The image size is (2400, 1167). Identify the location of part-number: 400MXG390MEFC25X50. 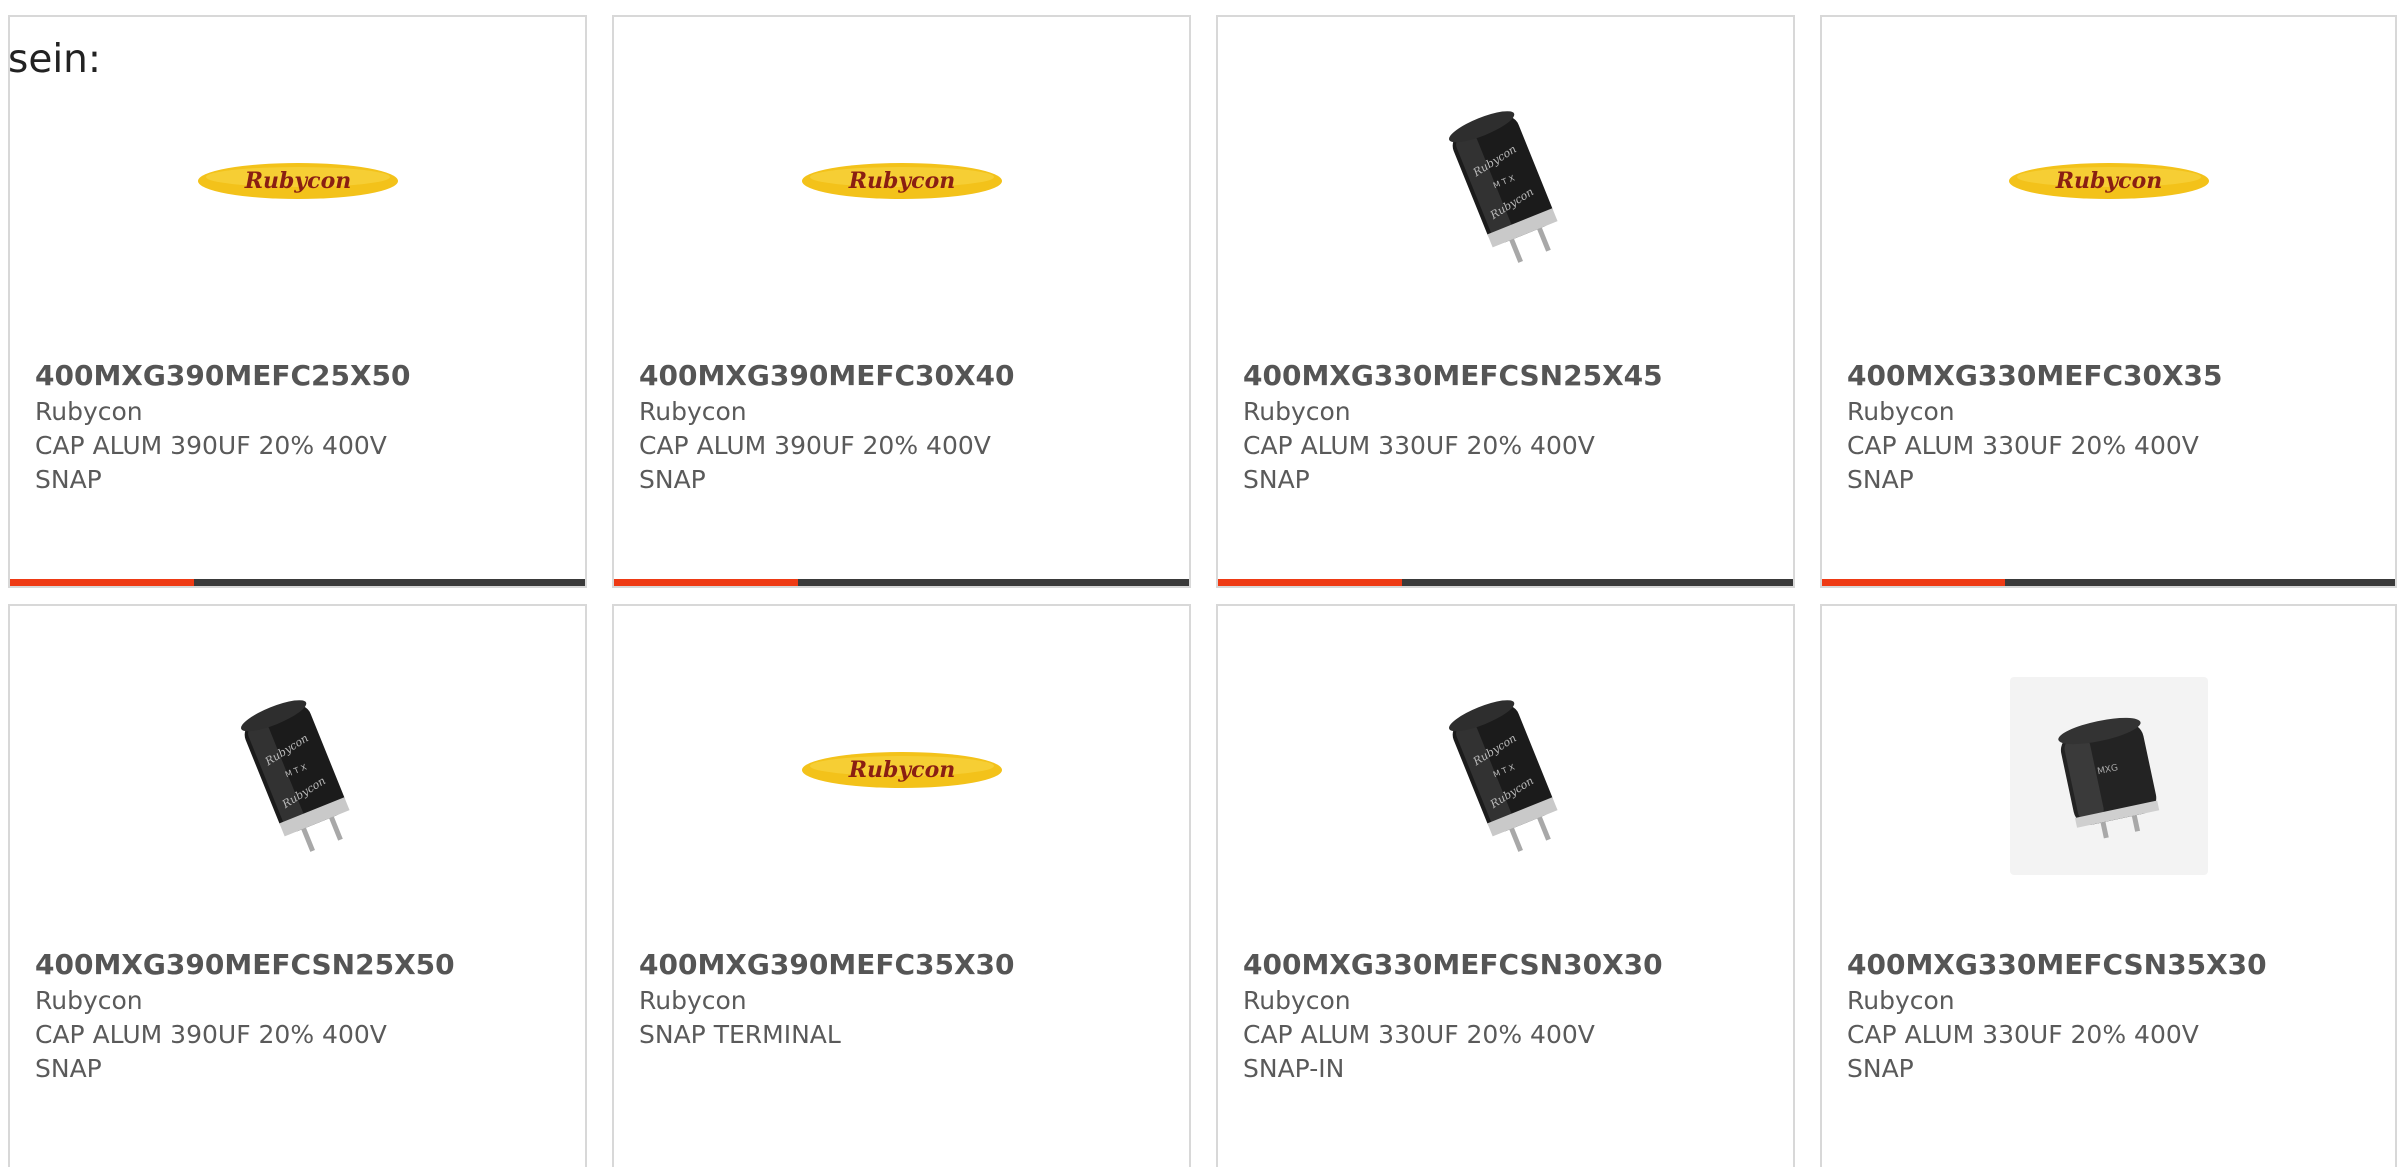
(300, 376).